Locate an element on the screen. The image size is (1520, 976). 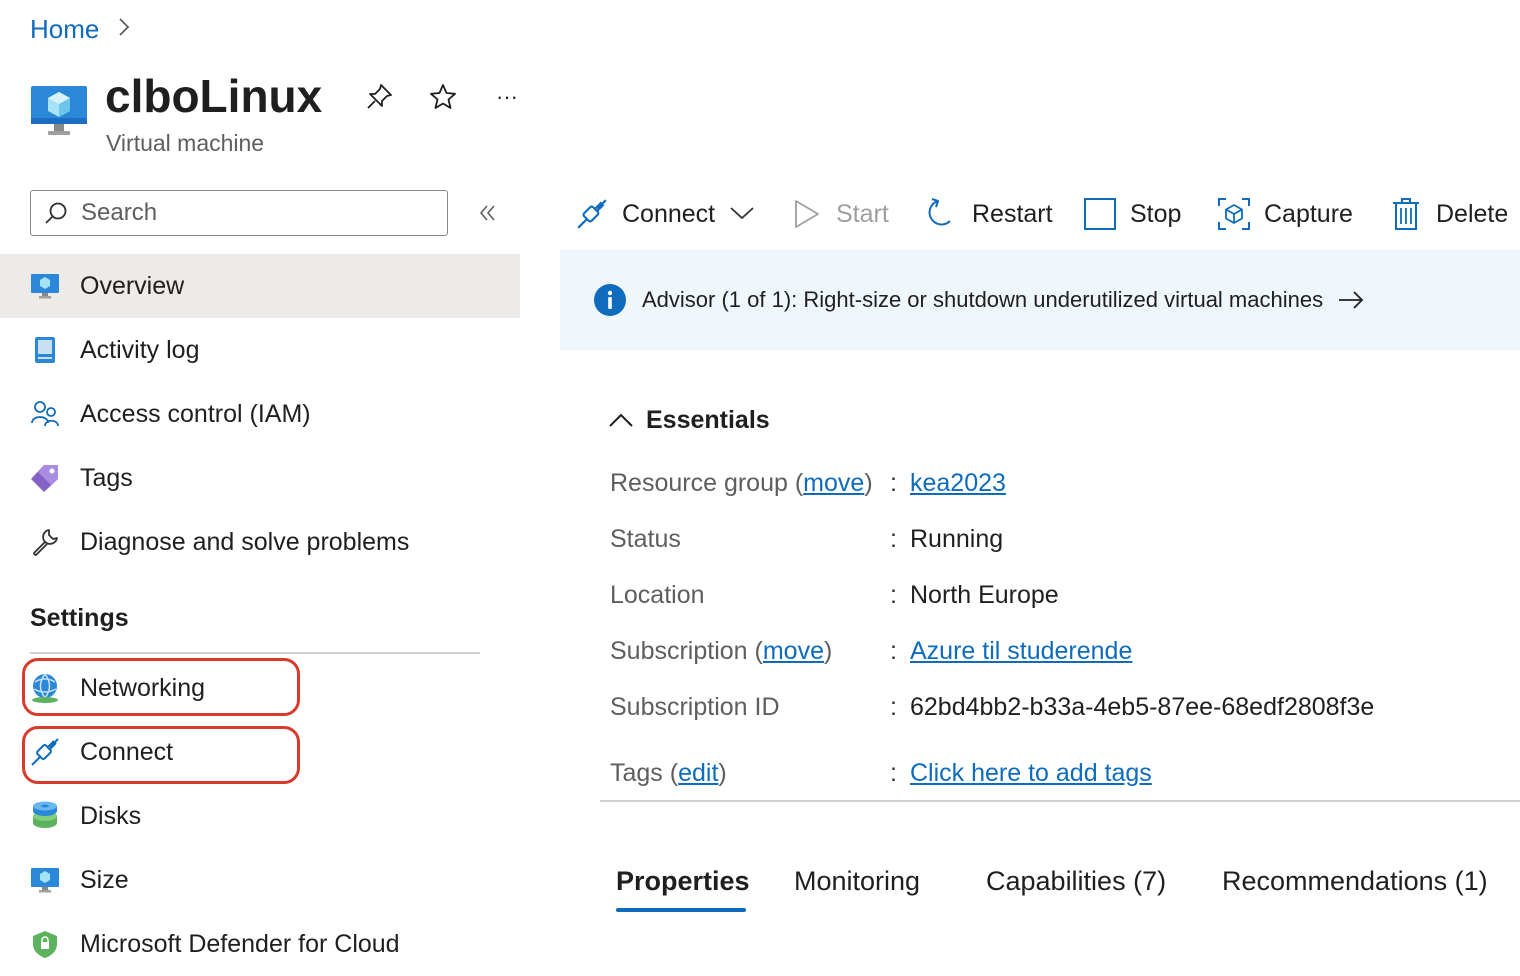
subscription-label: Subscription (move) is located at coordinates (721, 651).